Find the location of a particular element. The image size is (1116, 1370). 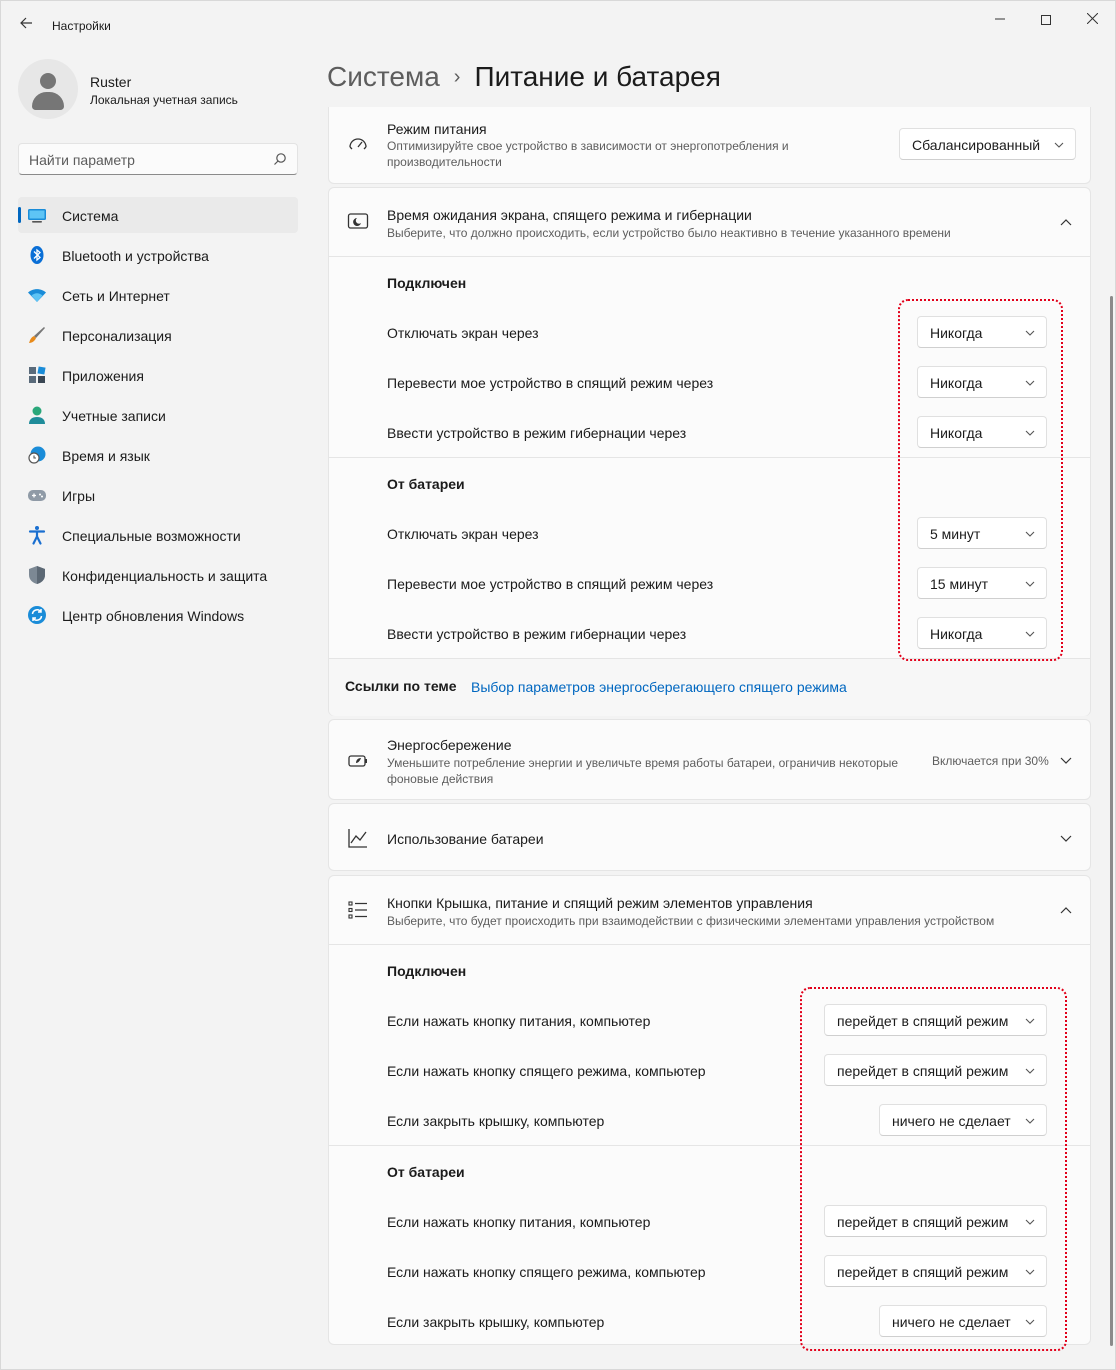

lid-close-plugged-dropdown: ничего не сделает is located at coordinates (963, 1120).